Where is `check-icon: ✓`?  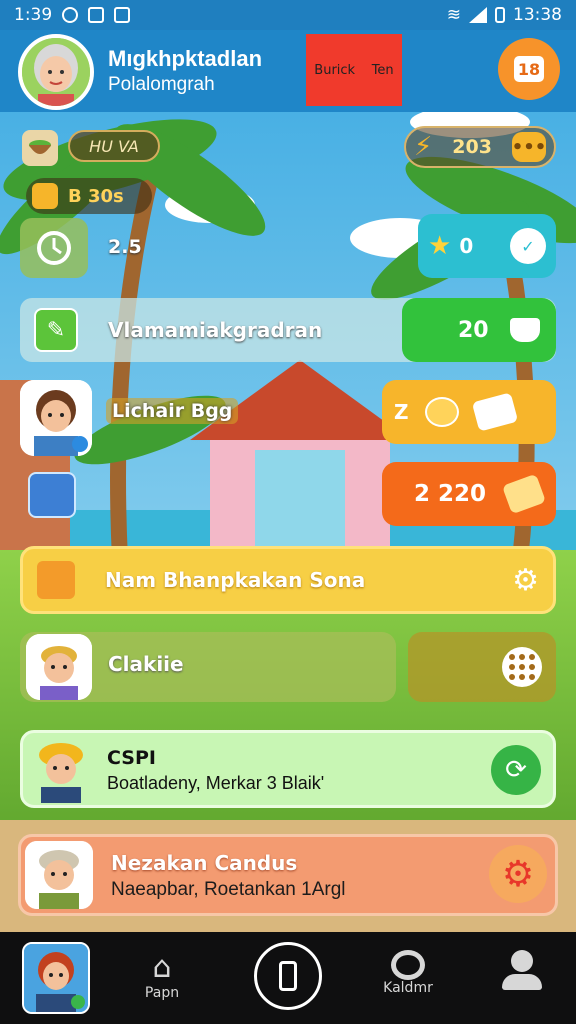
check-icon: ✓ is located at coordinates (528, 246).